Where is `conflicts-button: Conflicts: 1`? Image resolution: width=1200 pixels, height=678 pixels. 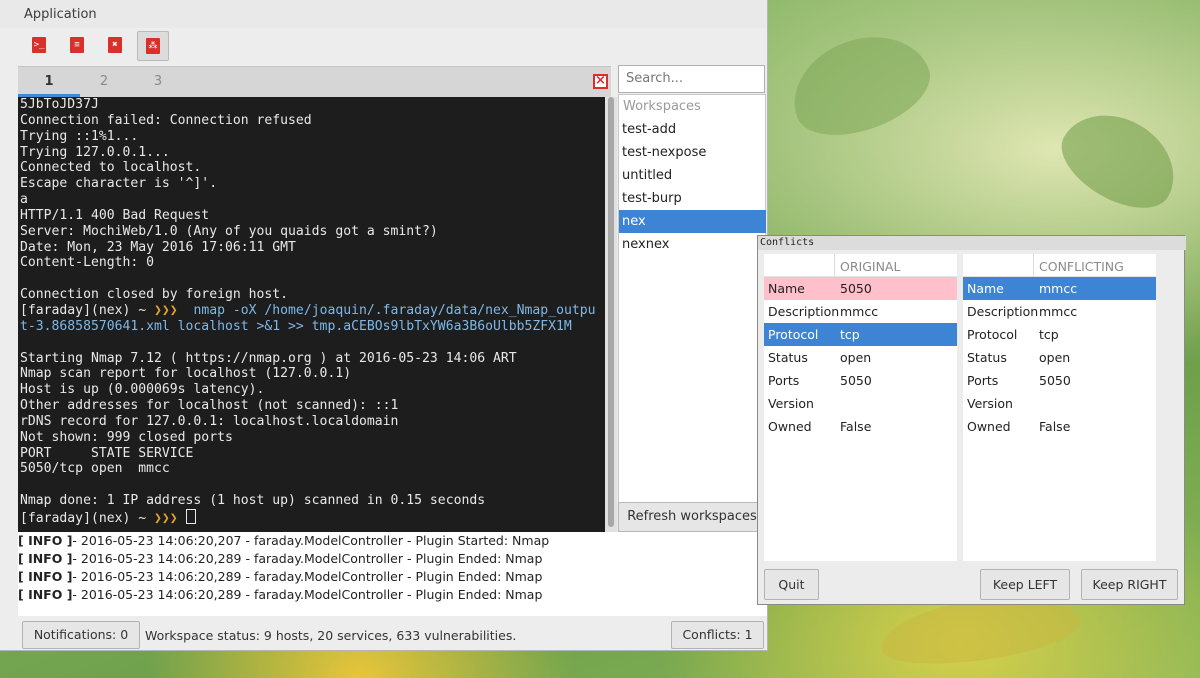 conflicts-button: Conflicts: 1 is located at coordinates (717, 635).